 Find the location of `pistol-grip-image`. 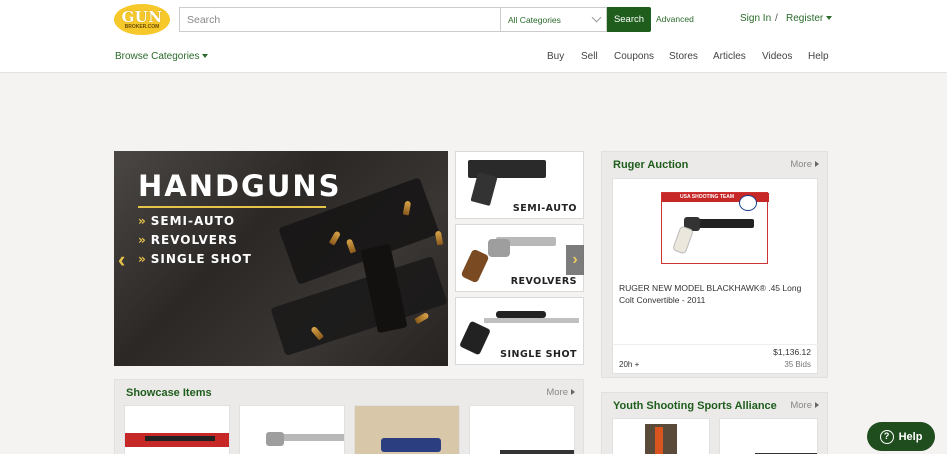

pistol-grip-image is located at coordinates (475, 338).